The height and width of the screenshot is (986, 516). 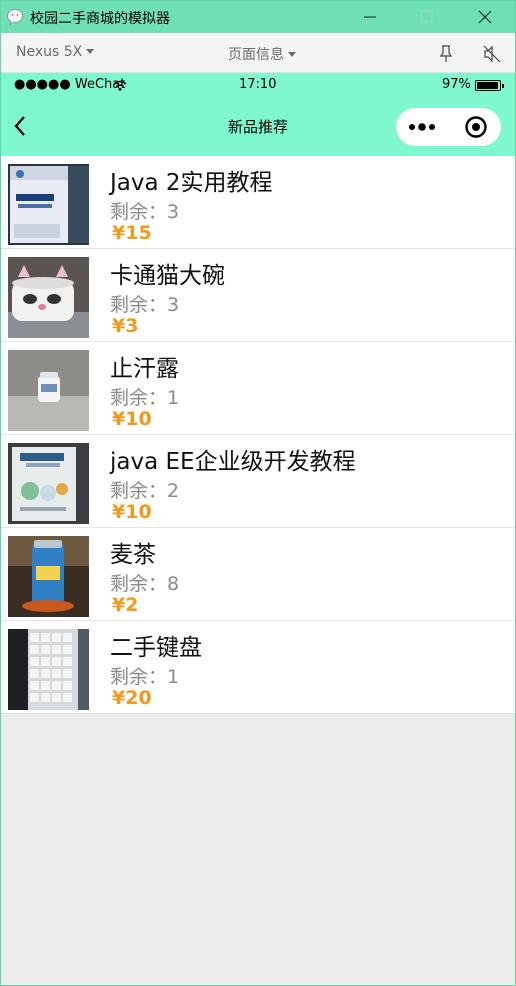 I want to click on product-image-book-java2, so click(x=48, y=204).